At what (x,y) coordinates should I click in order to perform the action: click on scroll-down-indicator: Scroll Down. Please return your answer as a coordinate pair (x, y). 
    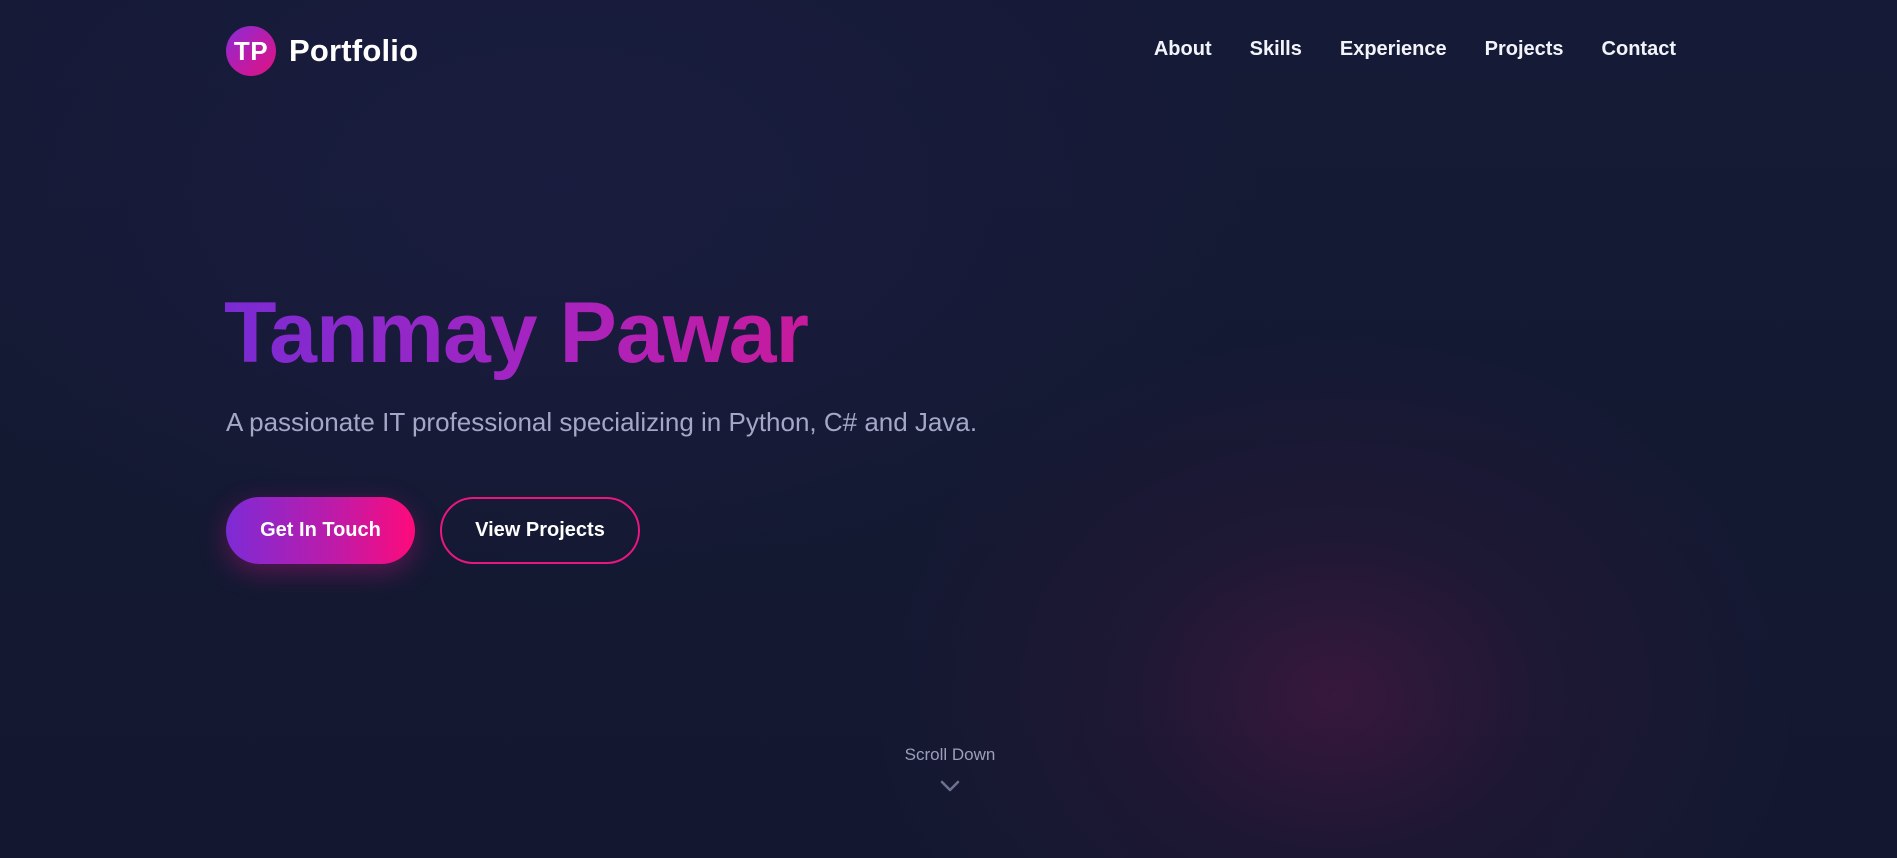
    Looking at the image, I should click on (950, 785).